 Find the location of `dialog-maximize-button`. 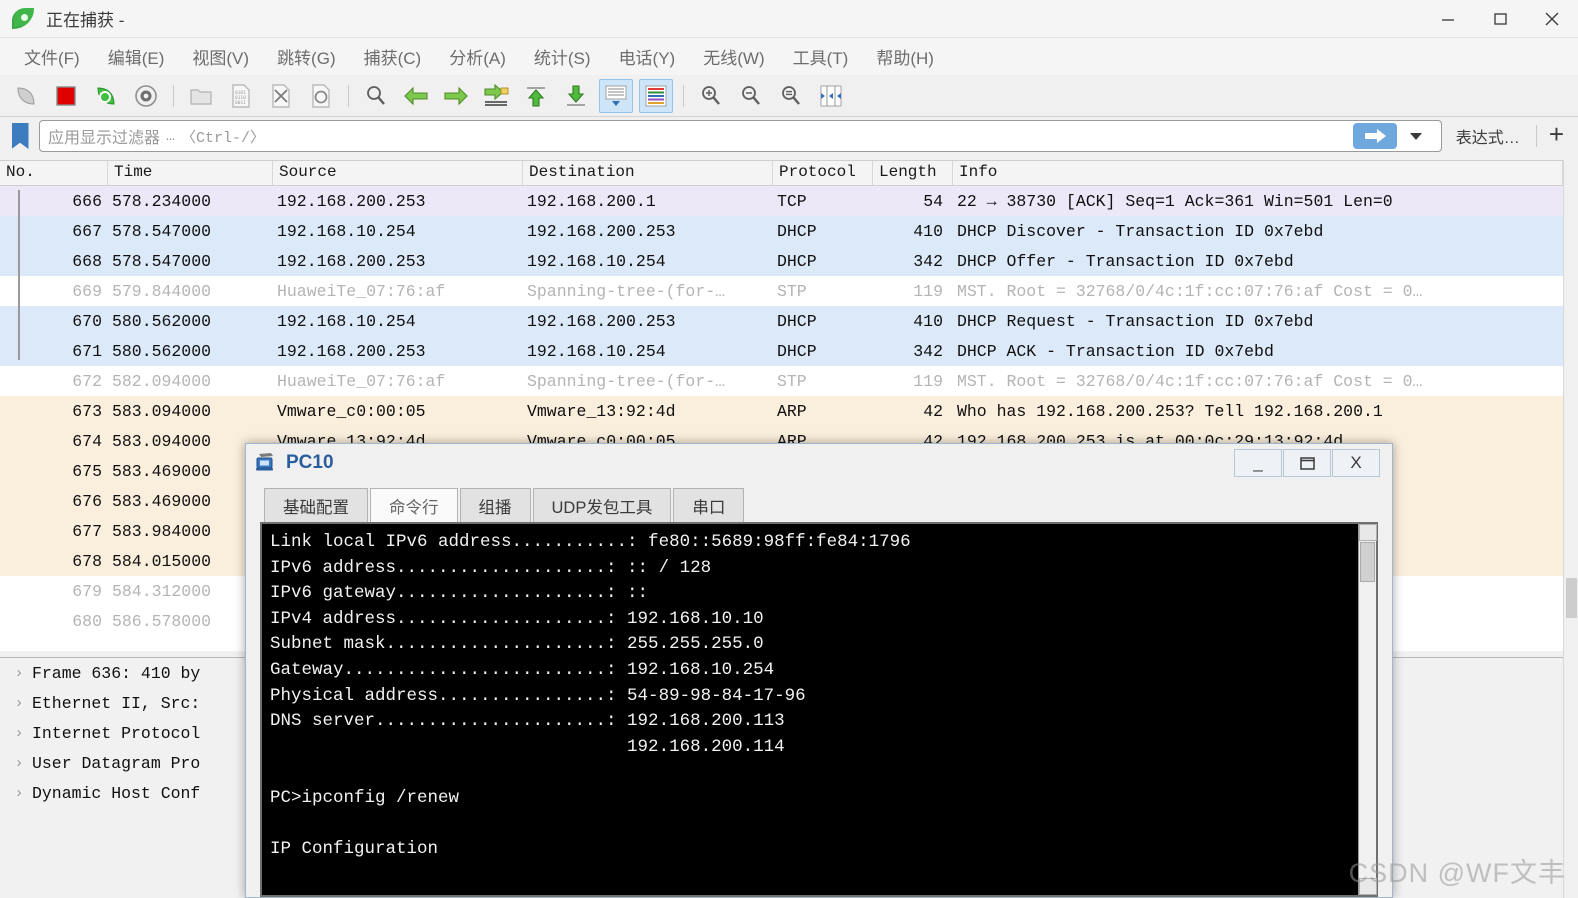

dialog-maximize-button is located at coordinates (1307, 463).